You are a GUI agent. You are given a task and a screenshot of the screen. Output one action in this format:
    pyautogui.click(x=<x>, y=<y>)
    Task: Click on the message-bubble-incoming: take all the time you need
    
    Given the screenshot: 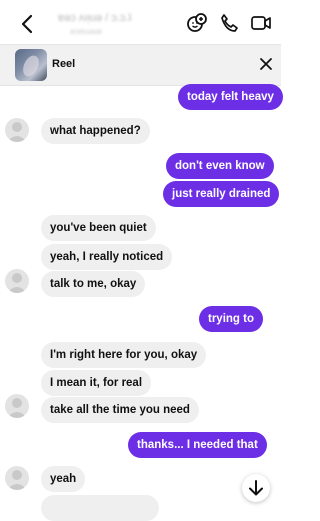 What is the action you would take?
    pyautogui.click(x=120, y=410)
    